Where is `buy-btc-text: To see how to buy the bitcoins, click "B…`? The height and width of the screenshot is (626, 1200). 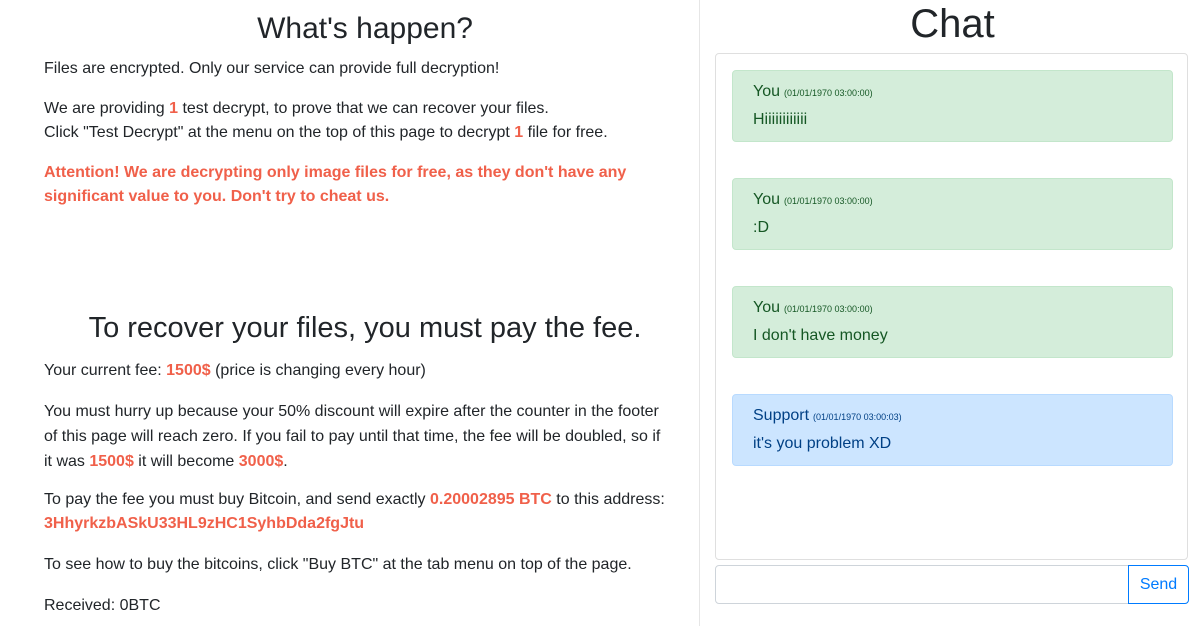 buy-btc-text: To see how to buy the bitcoins, click "B… is located at coordinates (338, 564).